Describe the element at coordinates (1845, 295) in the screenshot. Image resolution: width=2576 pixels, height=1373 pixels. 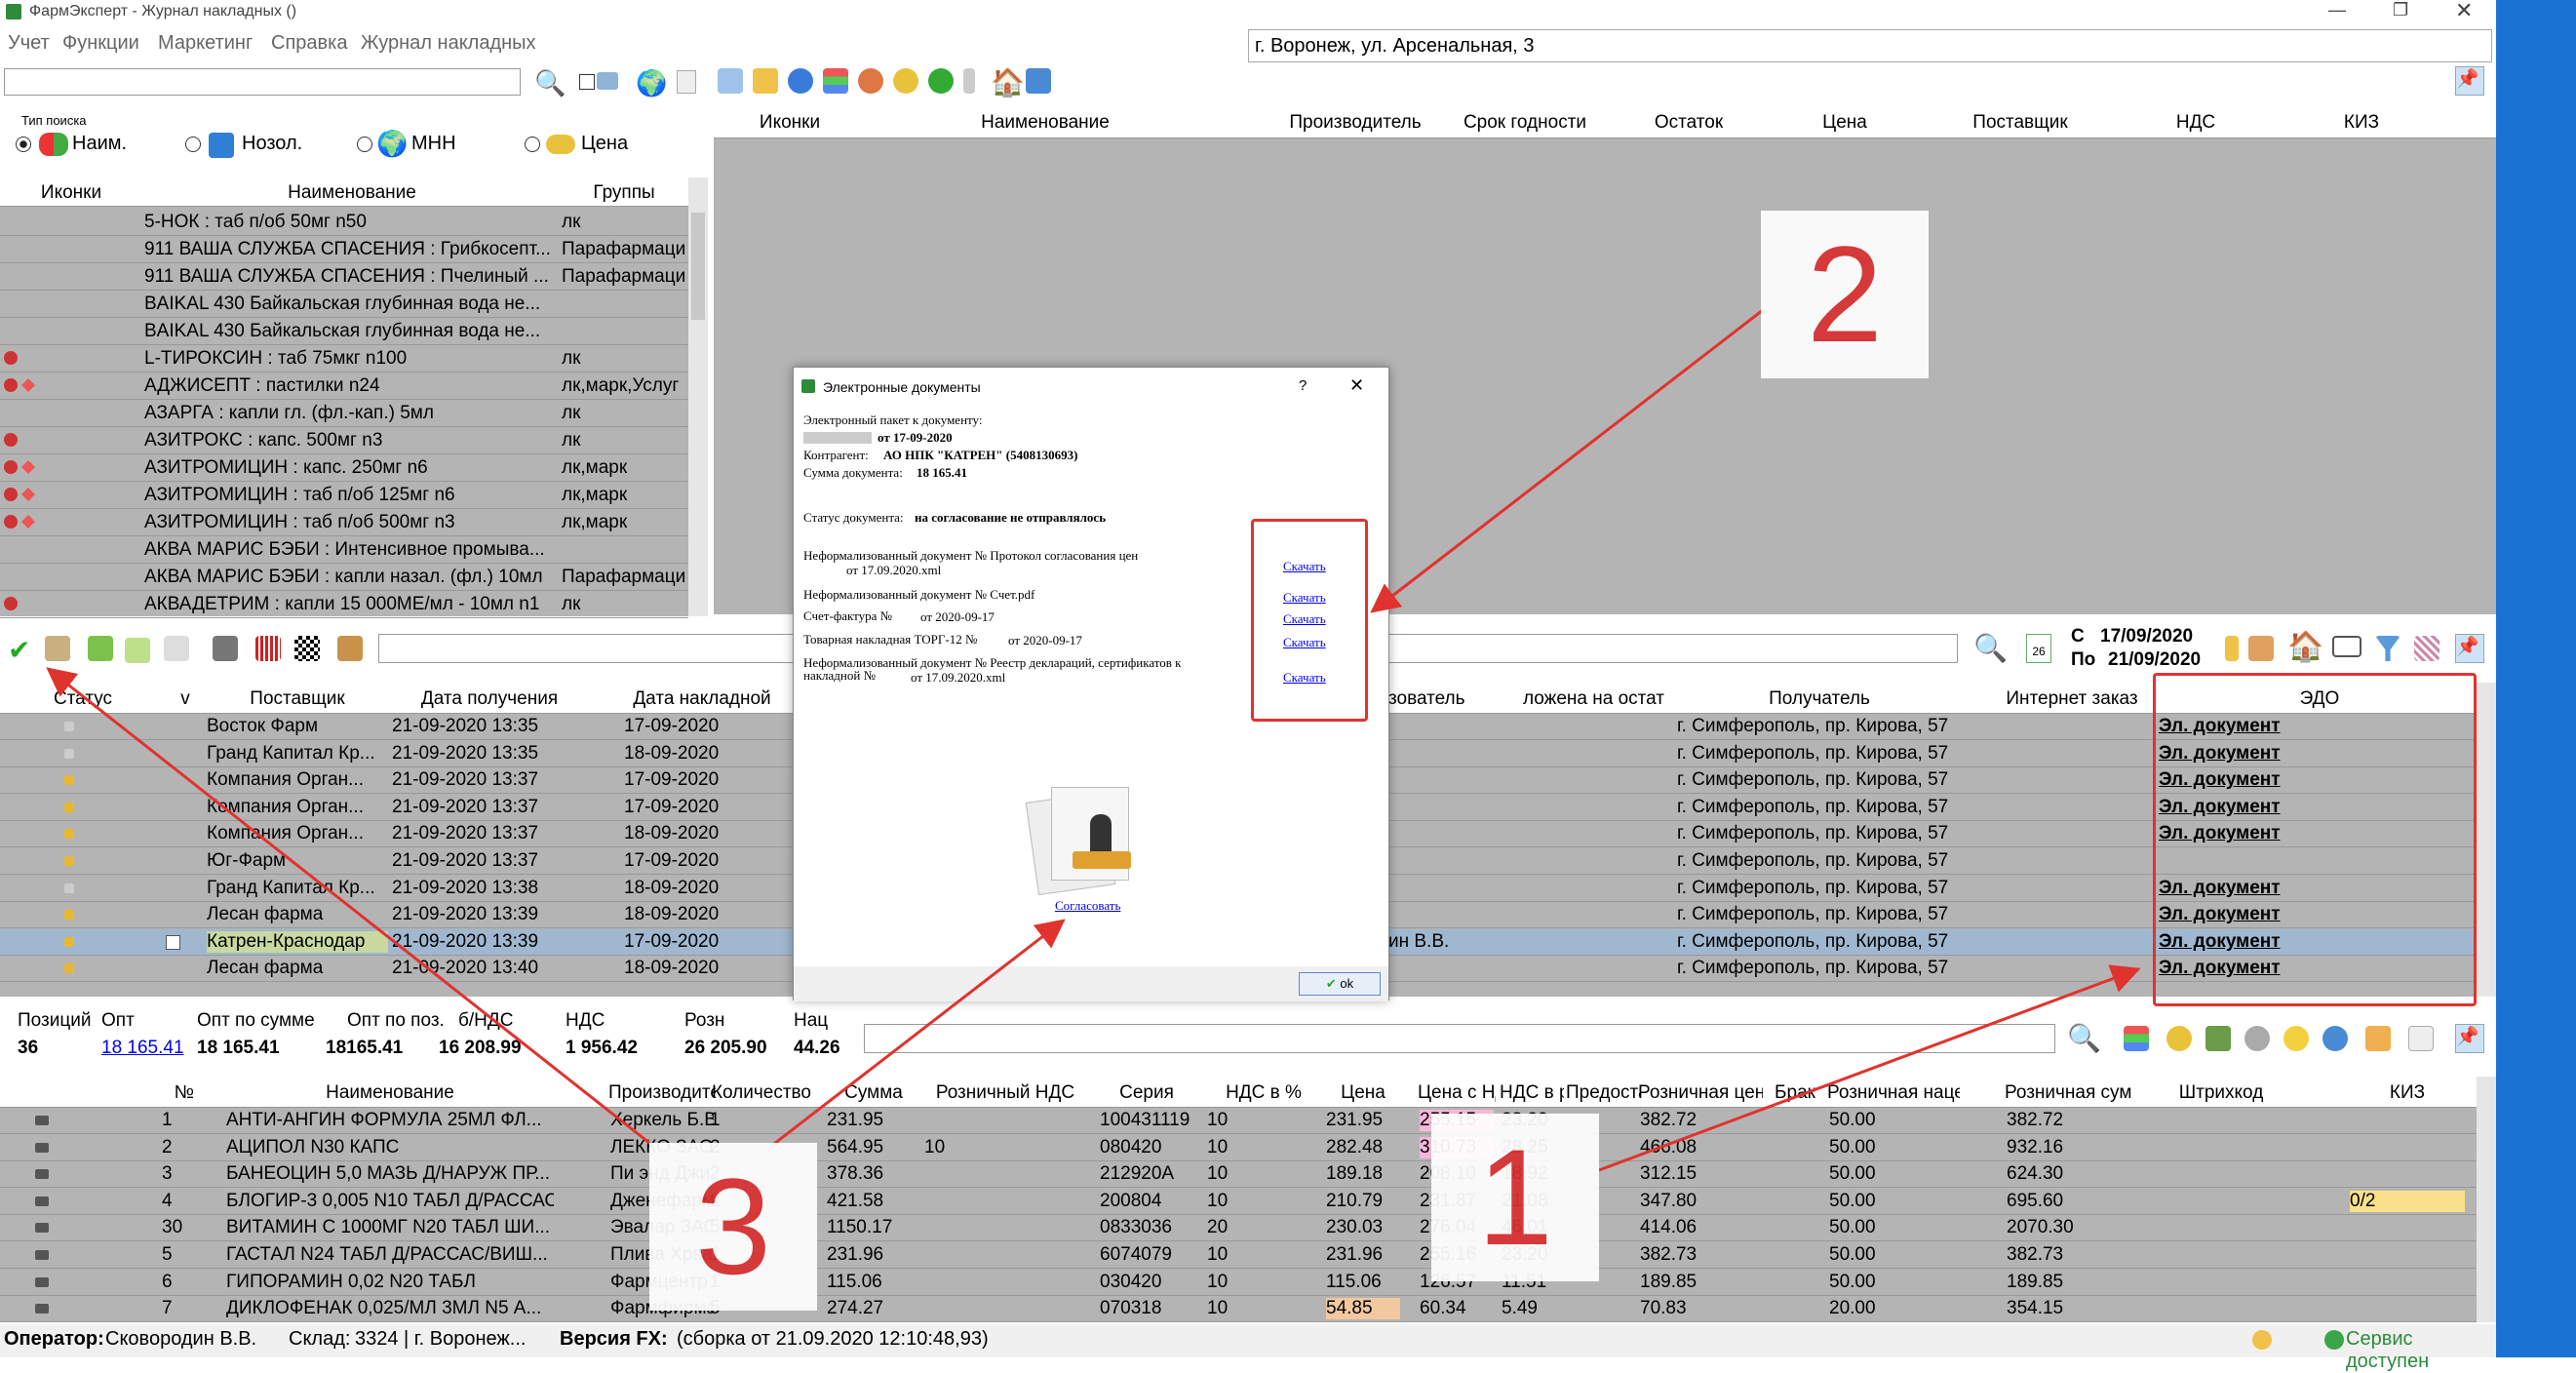
I see `annotation-2: 2` at that location.